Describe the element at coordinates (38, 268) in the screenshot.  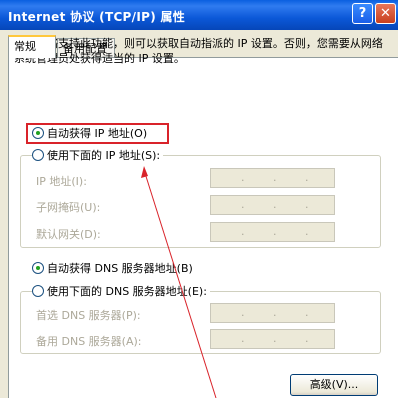
I see `auto-dns-radio` at that location.